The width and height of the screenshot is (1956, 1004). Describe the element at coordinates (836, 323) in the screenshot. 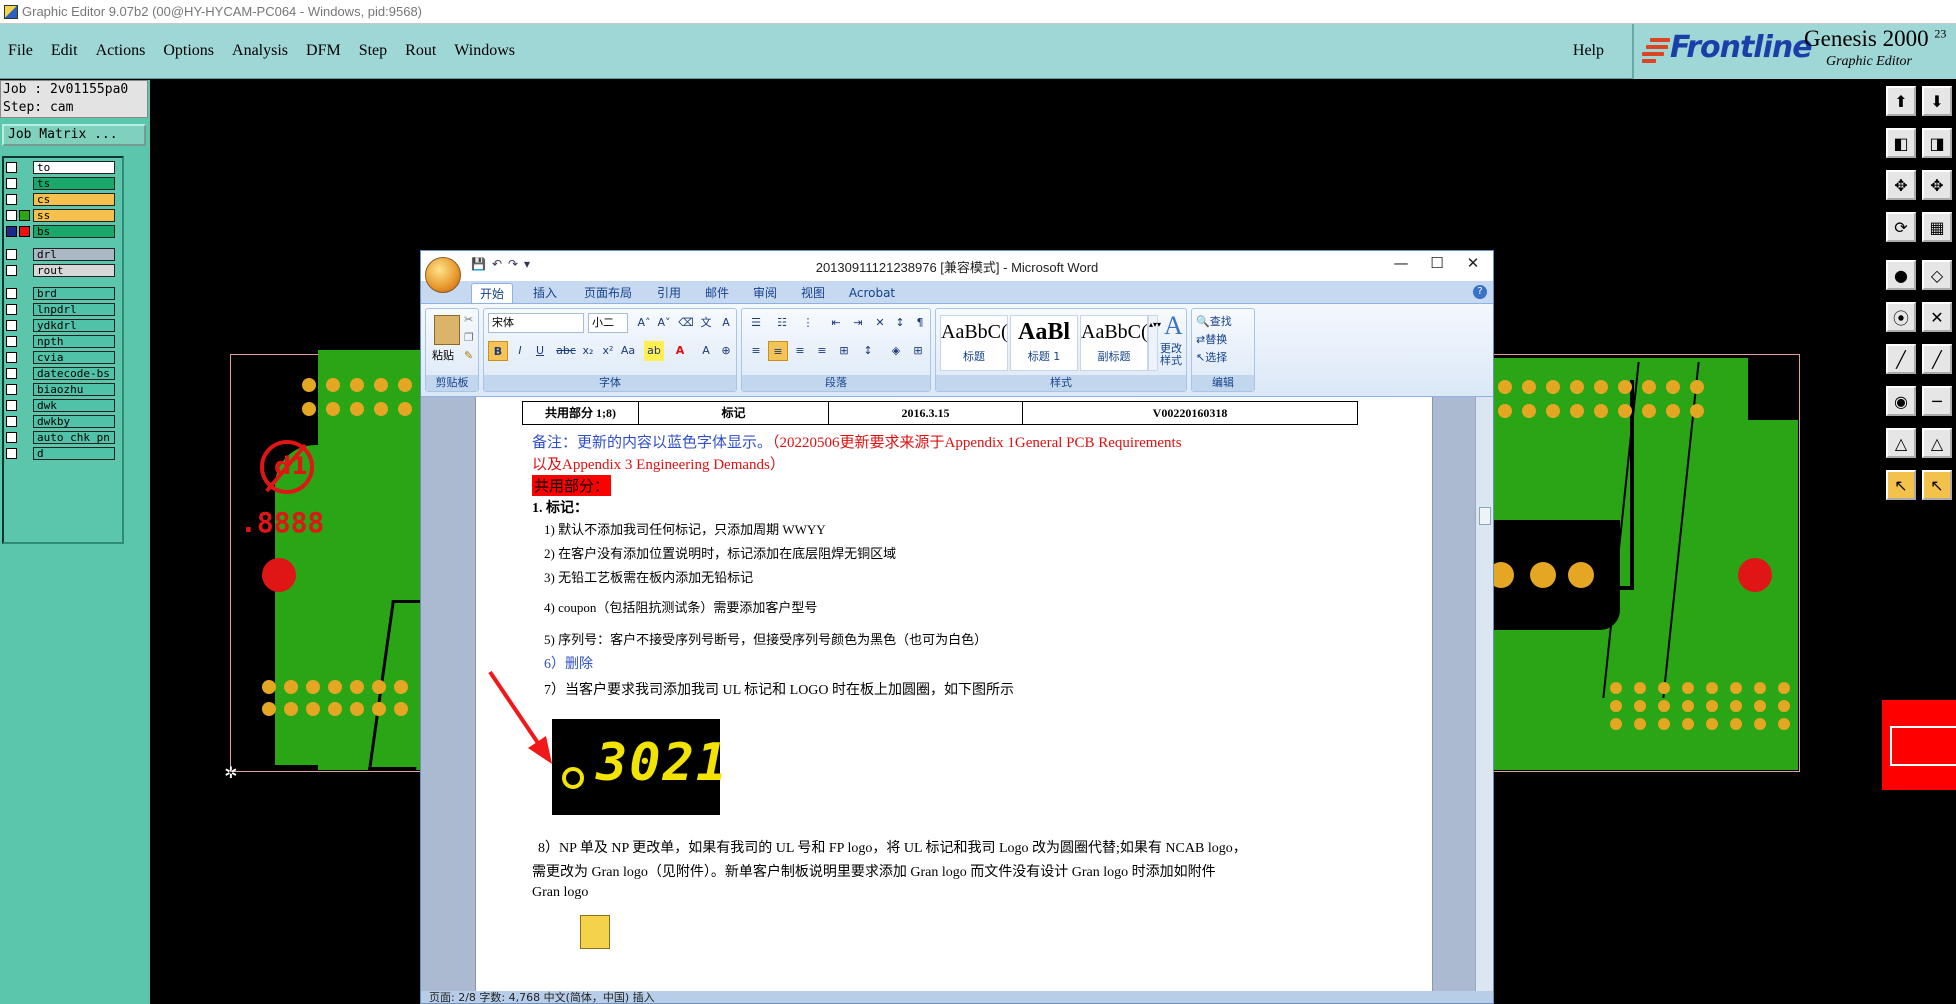

I see `decrease-indent-icon: ⇤` at that location.